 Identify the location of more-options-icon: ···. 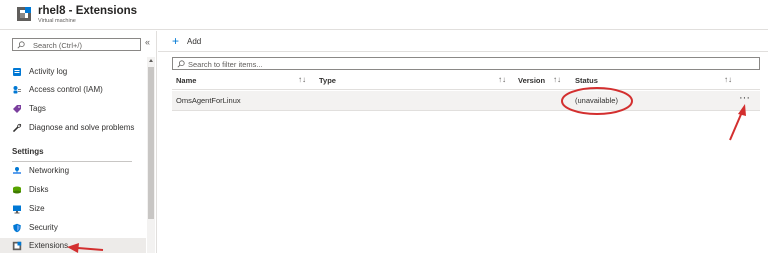
(744, 98).